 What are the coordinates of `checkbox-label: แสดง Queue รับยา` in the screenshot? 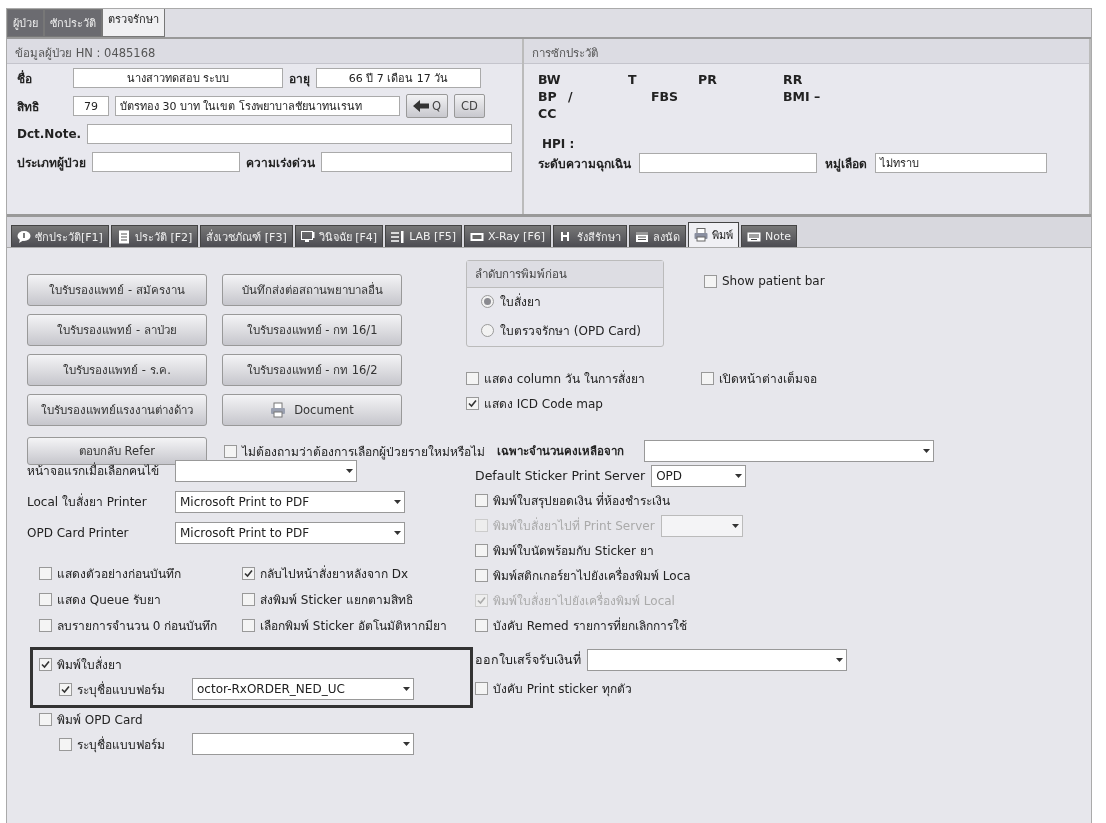 It's located at (109, 600).